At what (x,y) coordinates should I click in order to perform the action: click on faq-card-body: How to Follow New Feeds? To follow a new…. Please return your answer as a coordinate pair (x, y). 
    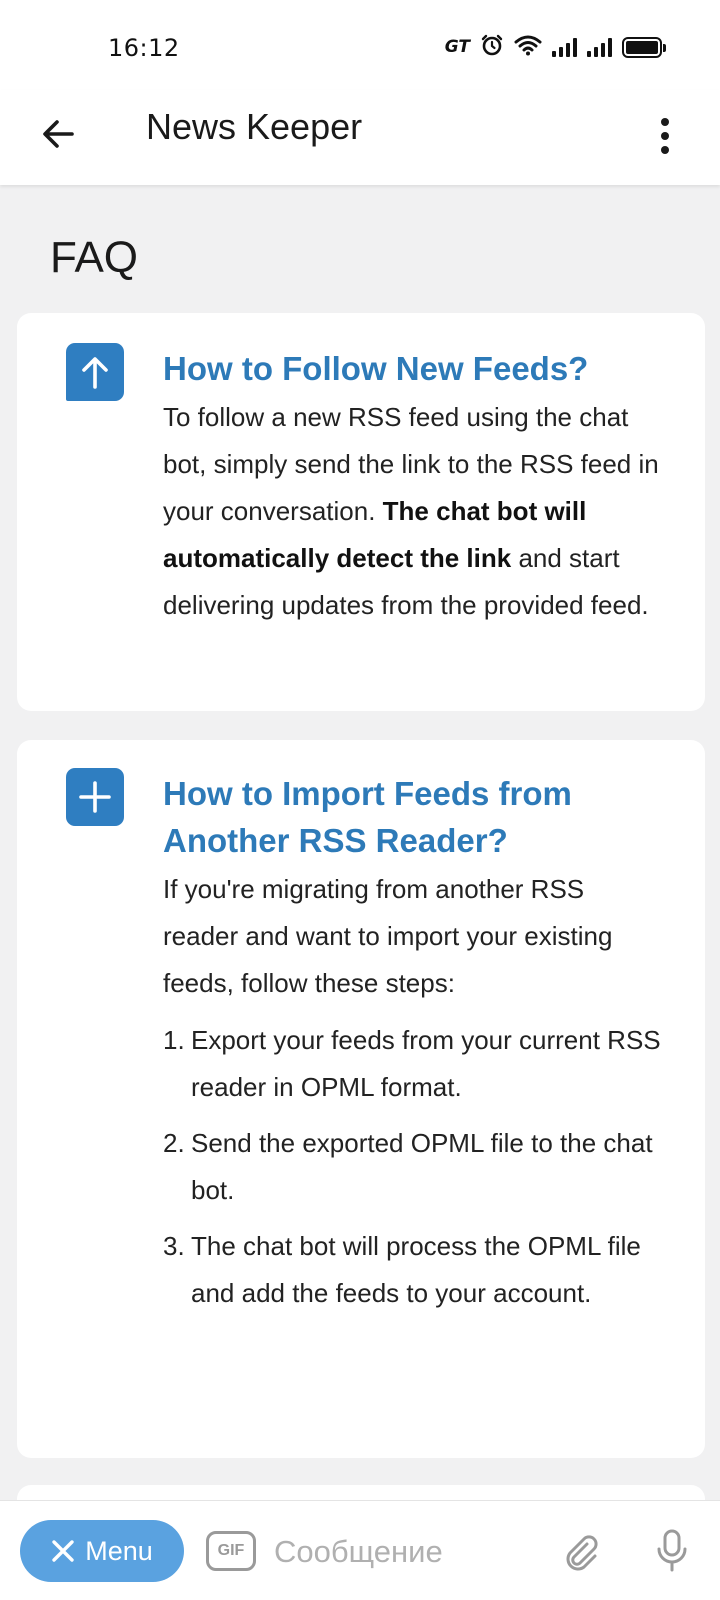
    Looking at the image, I should click on (413, 487).